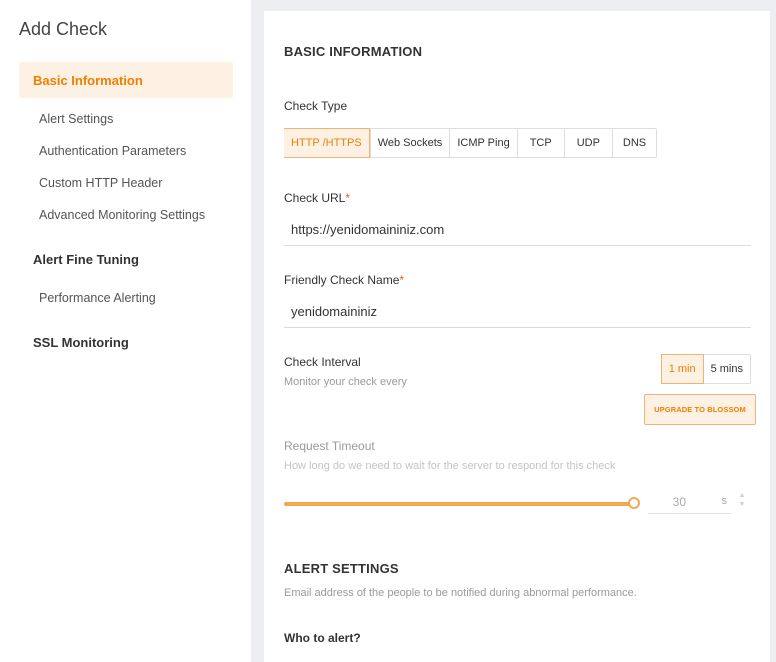 This screenshot has height=662, width=776. I want to click on sidebar-item-basic-information: Basic Information, so click(126, 80).